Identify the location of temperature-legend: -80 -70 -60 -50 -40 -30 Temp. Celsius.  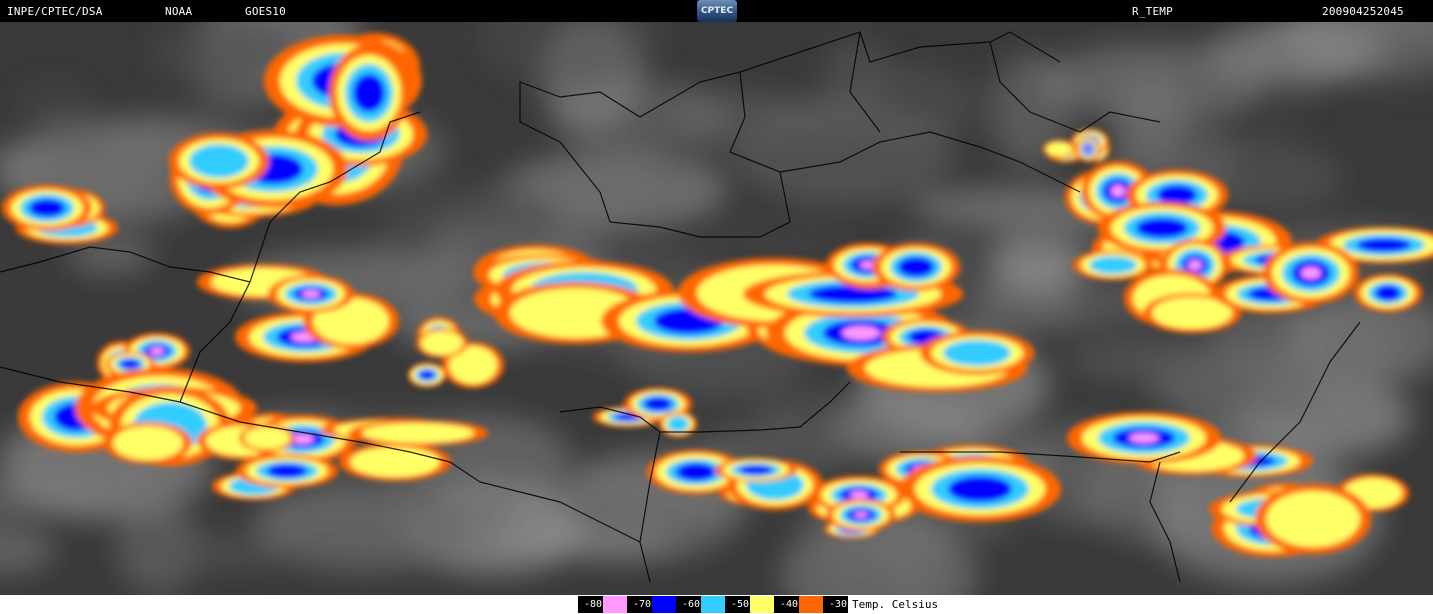
(758, 604).